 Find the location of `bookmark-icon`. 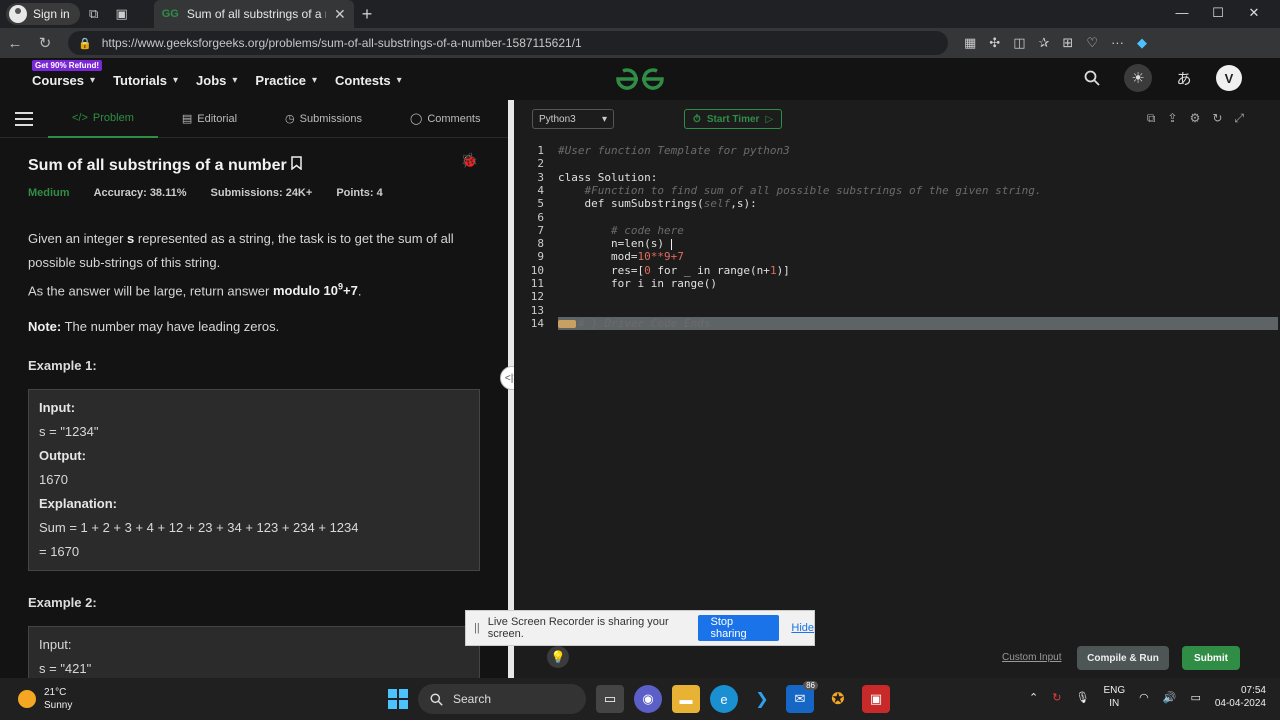

bookmark-icon is located at coordinates (296, 165).